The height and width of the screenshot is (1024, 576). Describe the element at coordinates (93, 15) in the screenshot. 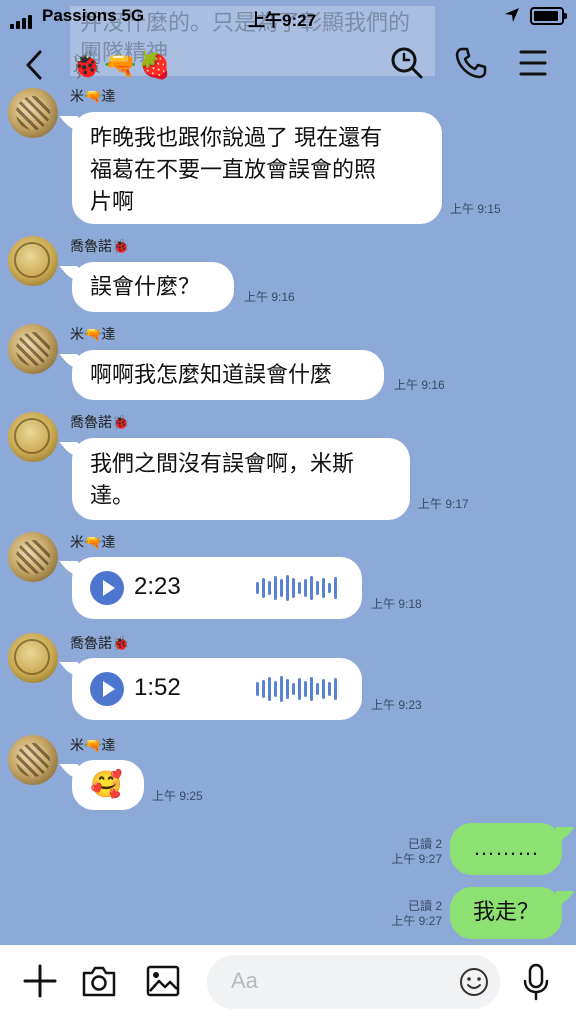

I see `carrier-label: Passions 5G` at that location.